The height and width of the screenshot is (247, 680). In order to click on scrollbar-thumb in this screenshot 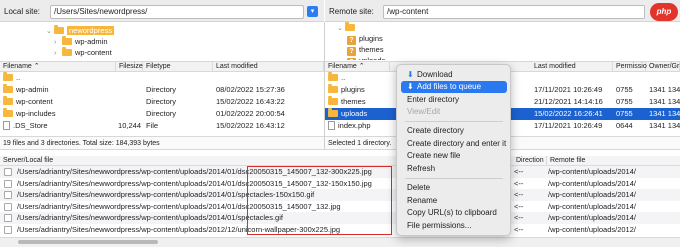, I will do `click(88, 242)`.